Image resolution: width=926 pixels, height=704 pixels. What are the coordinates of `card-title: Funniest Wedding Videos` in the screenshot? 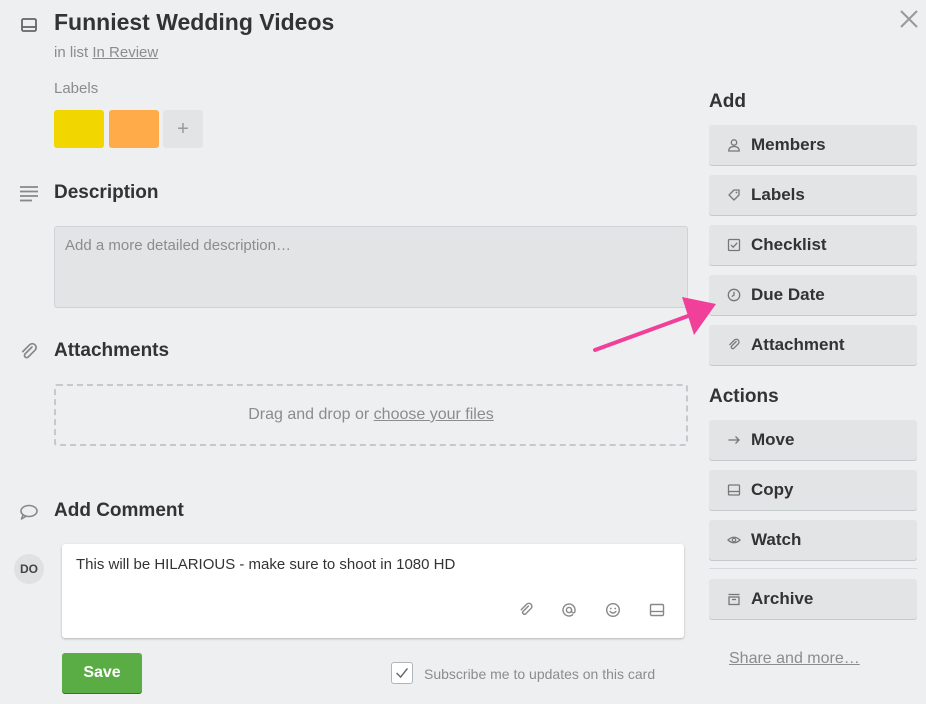 It's located at (194, 22).